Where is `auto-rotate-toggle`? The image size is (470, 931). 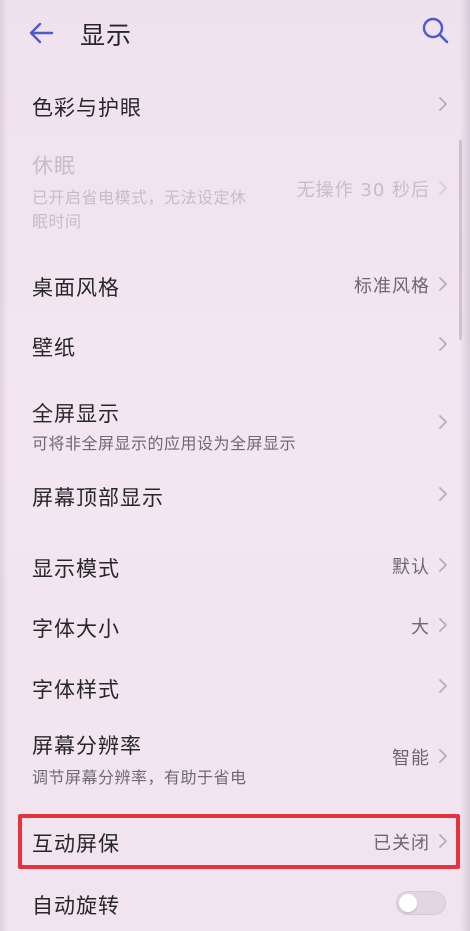 auto-rotate-toggle is located at coordinates (421, 903).